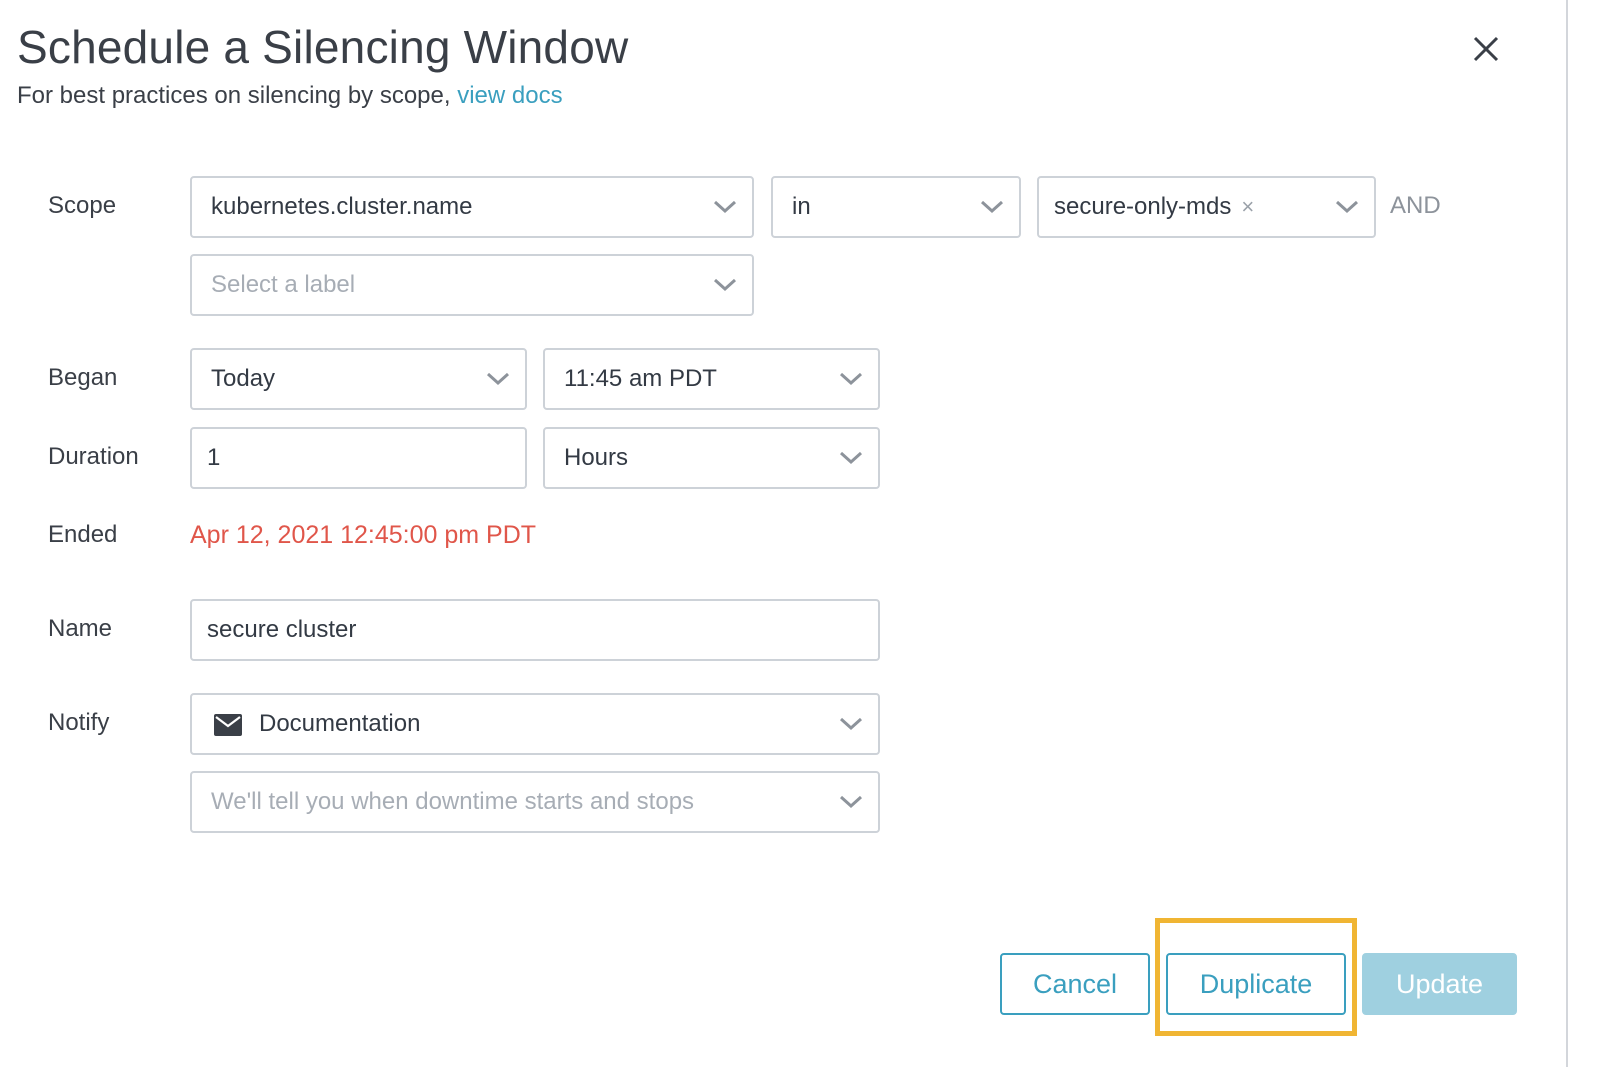 This screenshot has height=1067, width=1600. What do you see at coordinates (79, 722) in the screenshot?
I see `notify-label: Notify` at bounding box center [79, 722].